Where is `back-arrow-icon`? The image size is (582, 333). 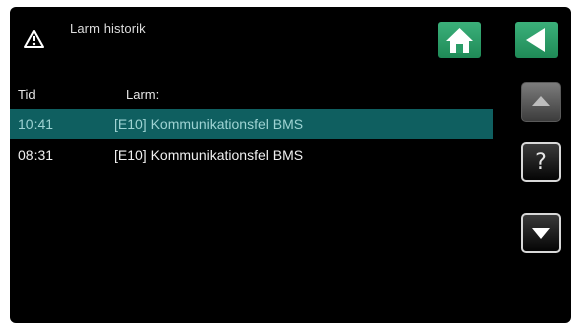
back-arrow-icon is located at coordinates (535, 40).